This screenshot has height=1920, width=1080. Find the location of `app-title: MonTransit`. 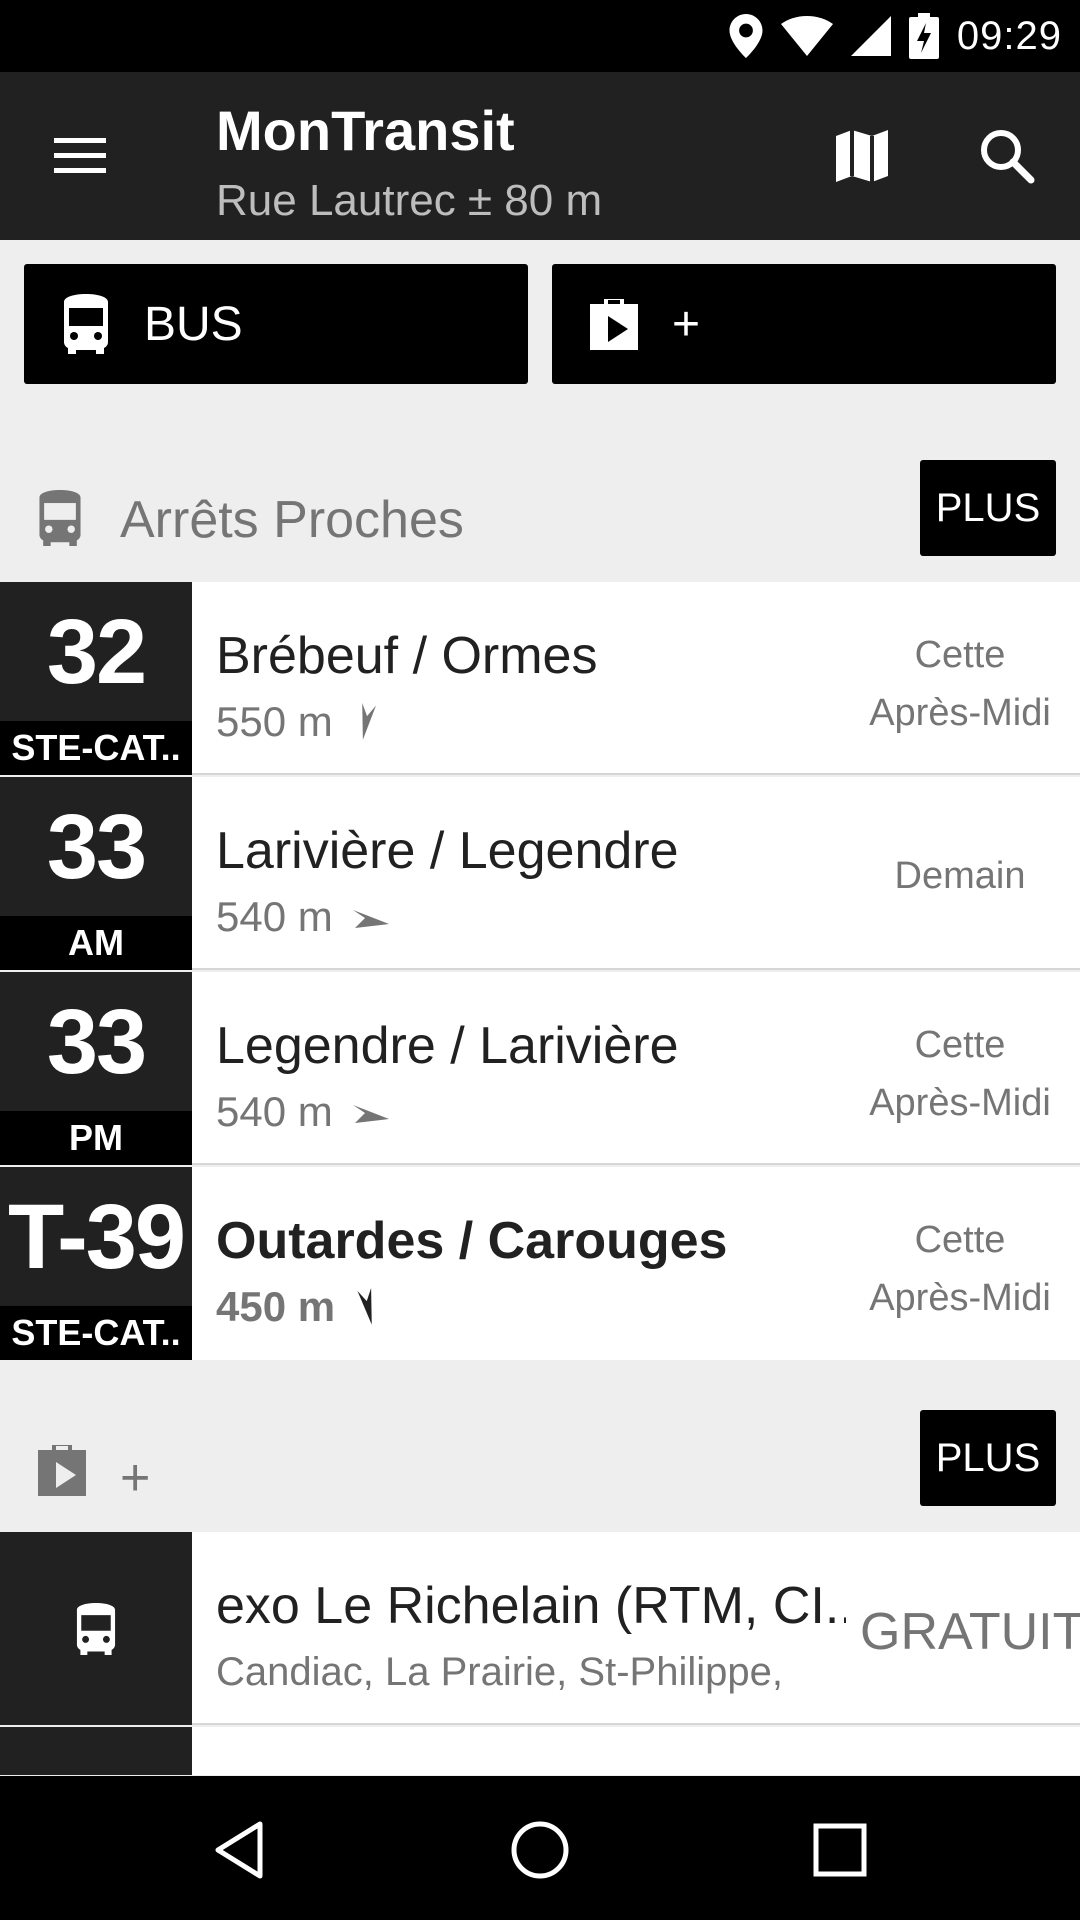

app-title: MonTransit is located at coordinates (365, 130).